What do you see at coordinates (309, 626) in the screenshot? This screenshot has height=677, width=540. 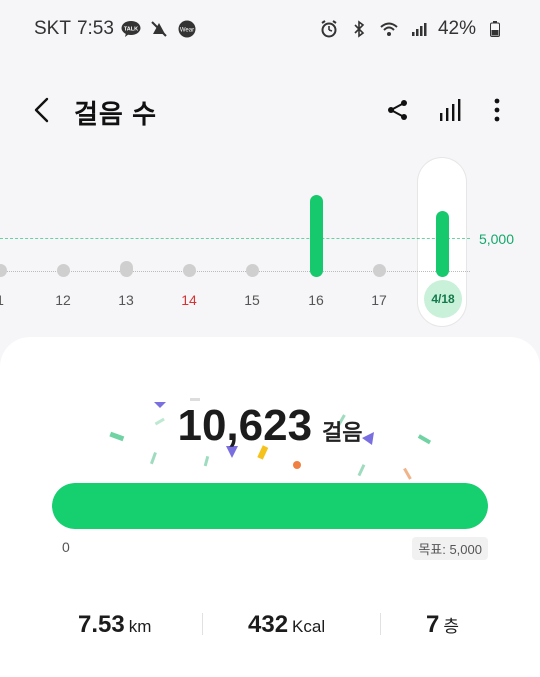 I see `calories-unit: Kcal` at bounding box center [309, 626].